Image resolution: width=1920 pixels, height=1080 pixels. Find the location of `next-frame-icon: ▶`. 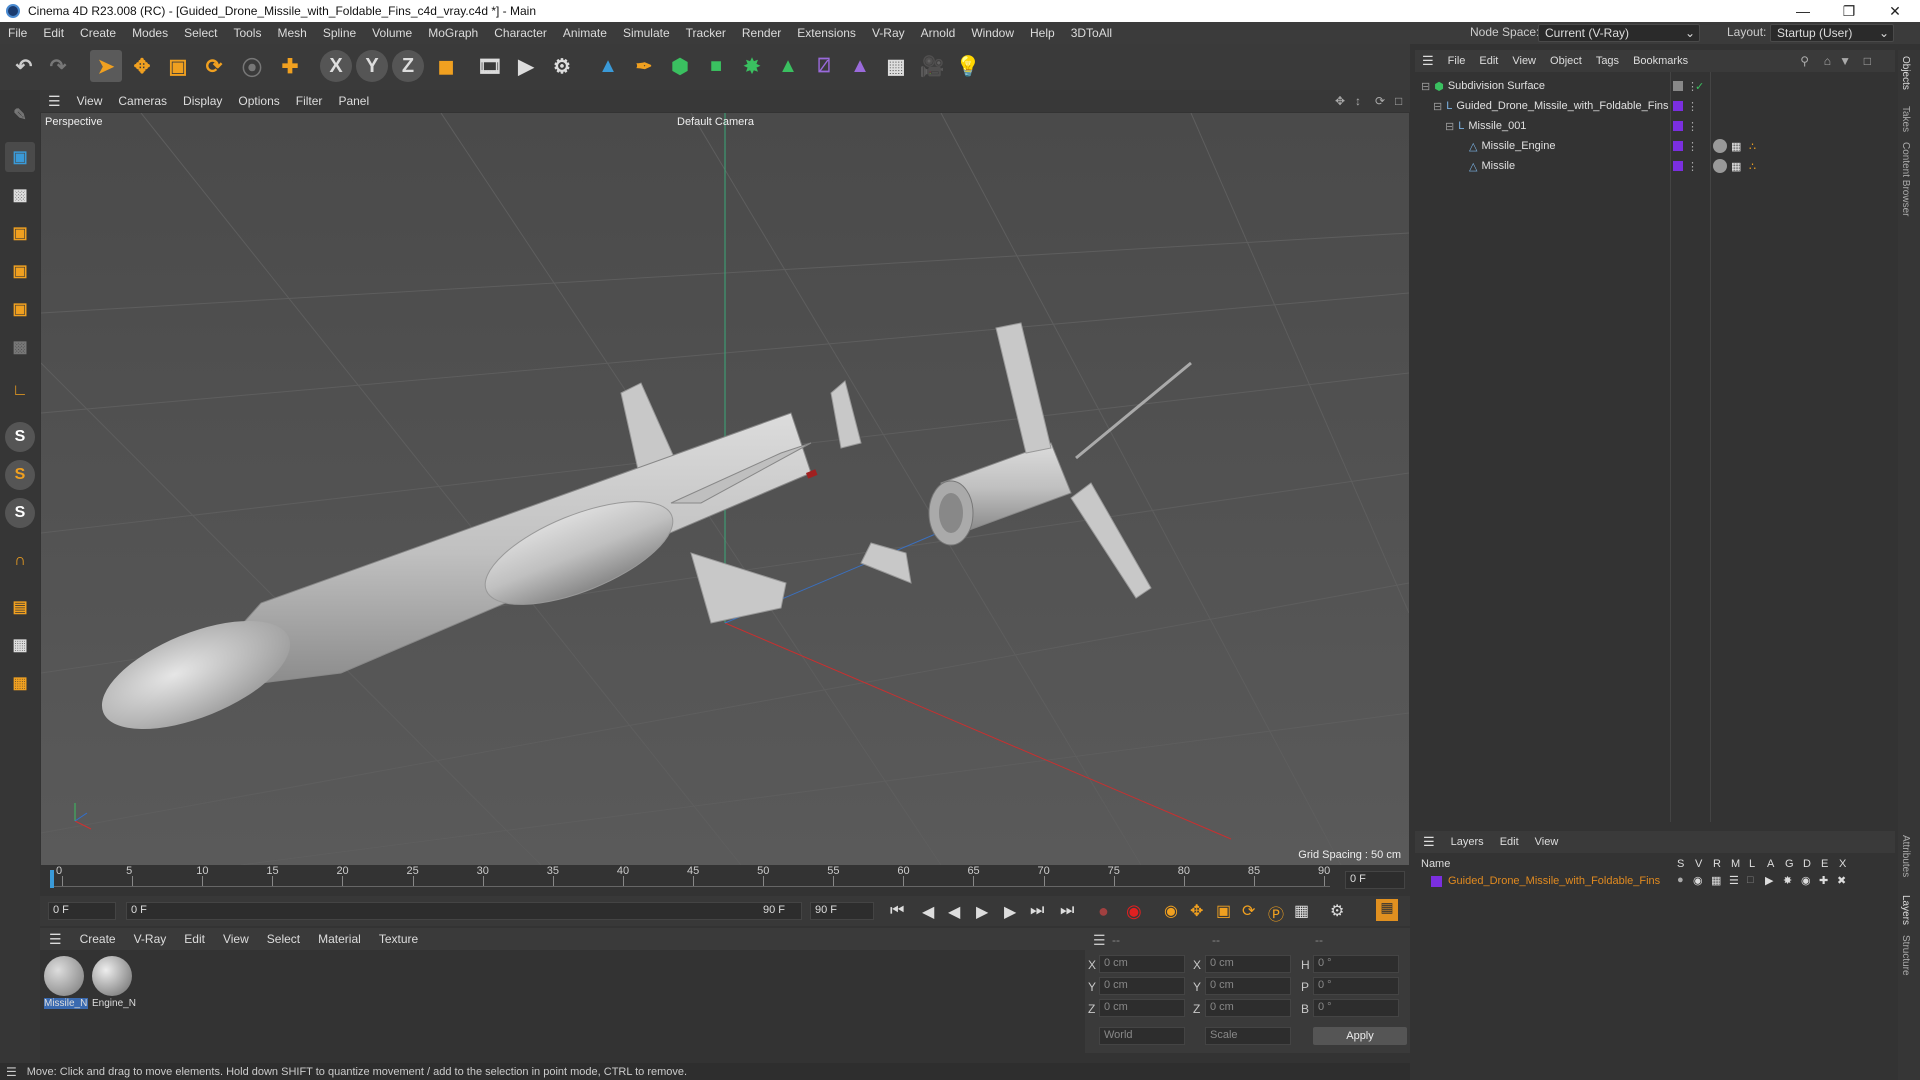

next-frame-icon: ▶ is located at coordinates (1010, 912).